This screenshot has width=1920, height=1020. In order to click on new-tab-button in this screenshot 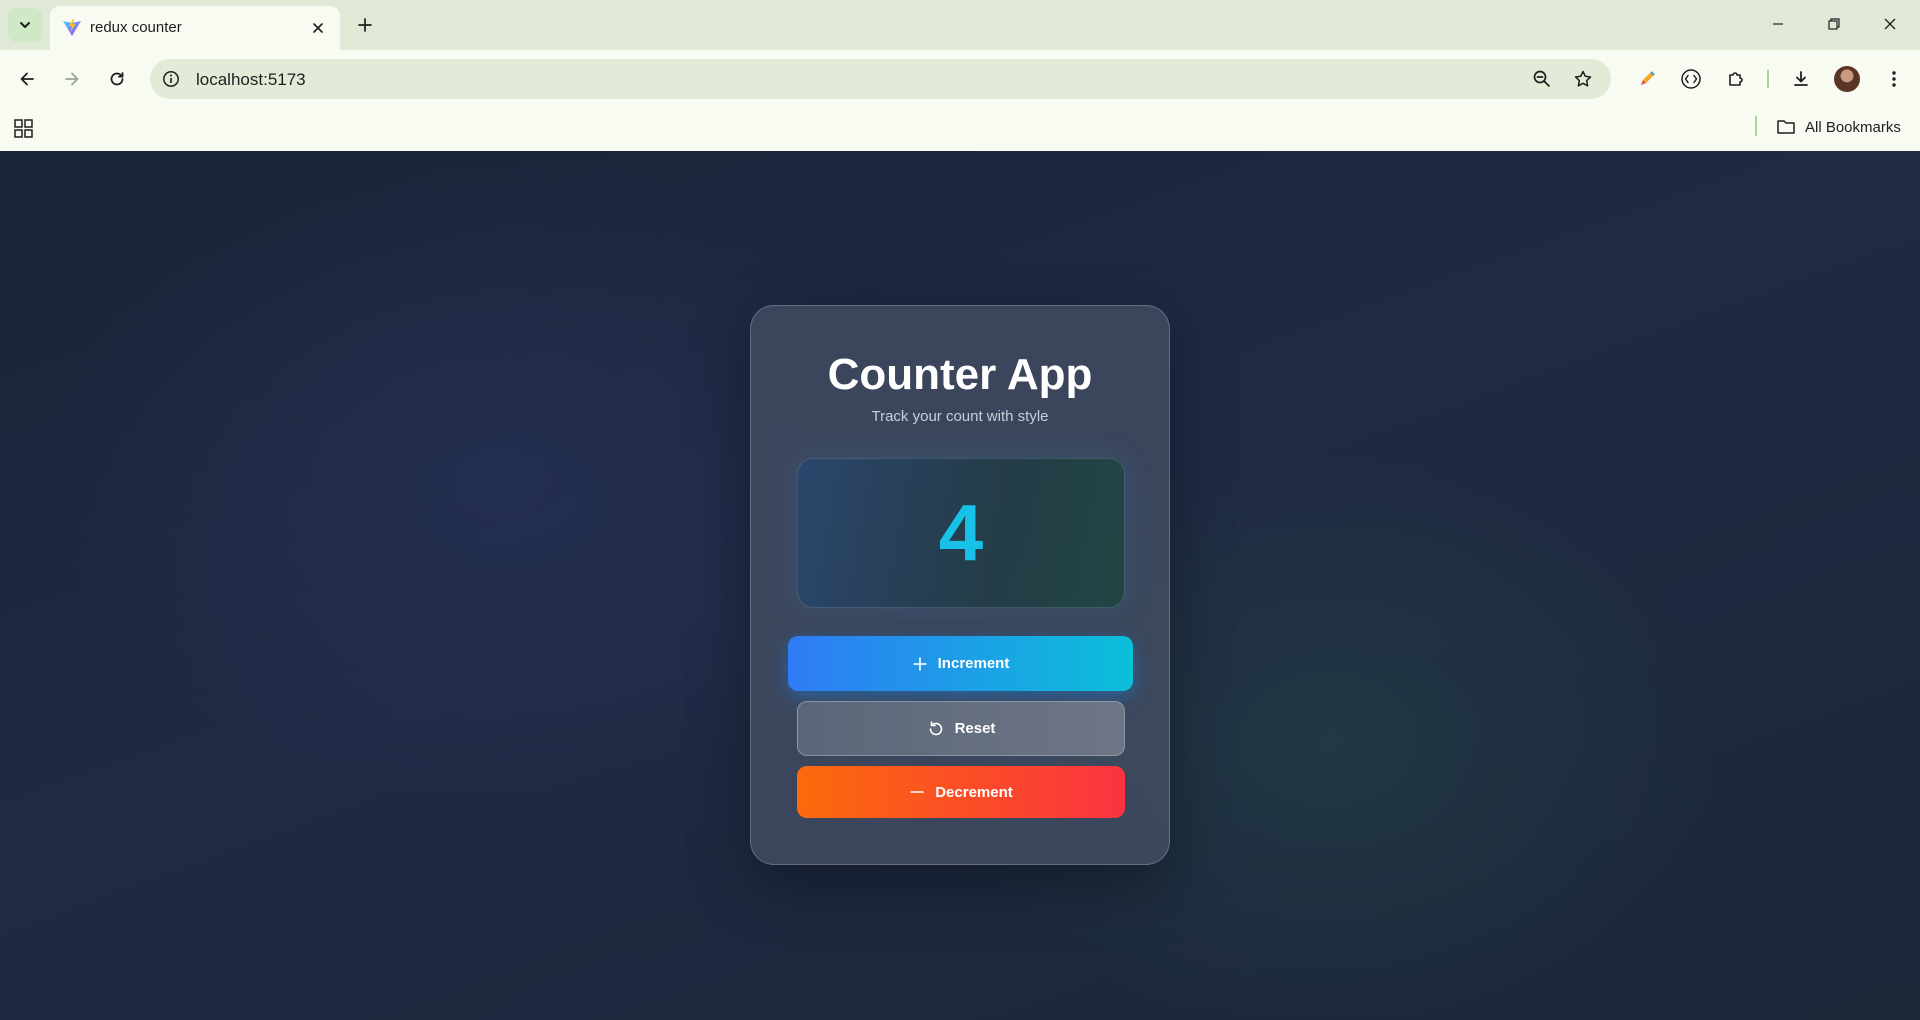, I will do `click(365, 25)`.